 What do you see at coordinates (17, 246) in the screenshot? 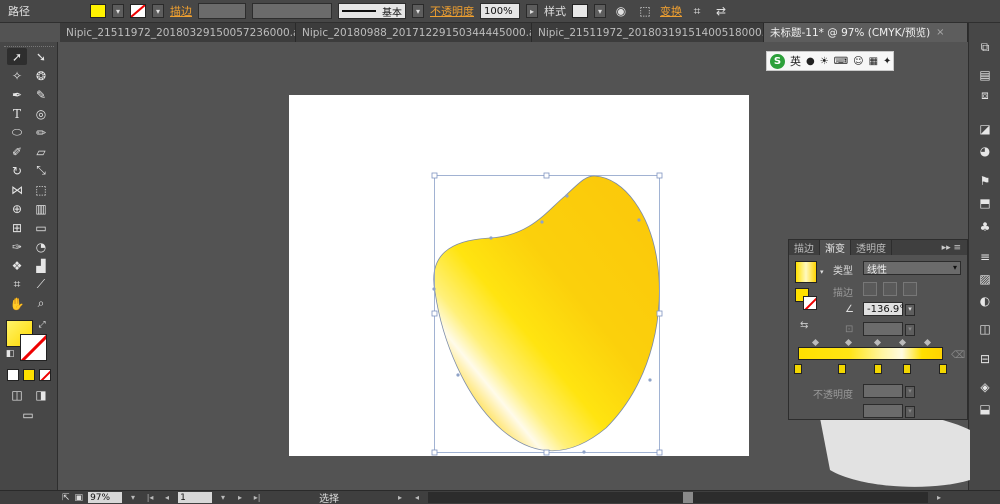
I see `eyedropper-icon: ✑` at bounding box center [17, 246].